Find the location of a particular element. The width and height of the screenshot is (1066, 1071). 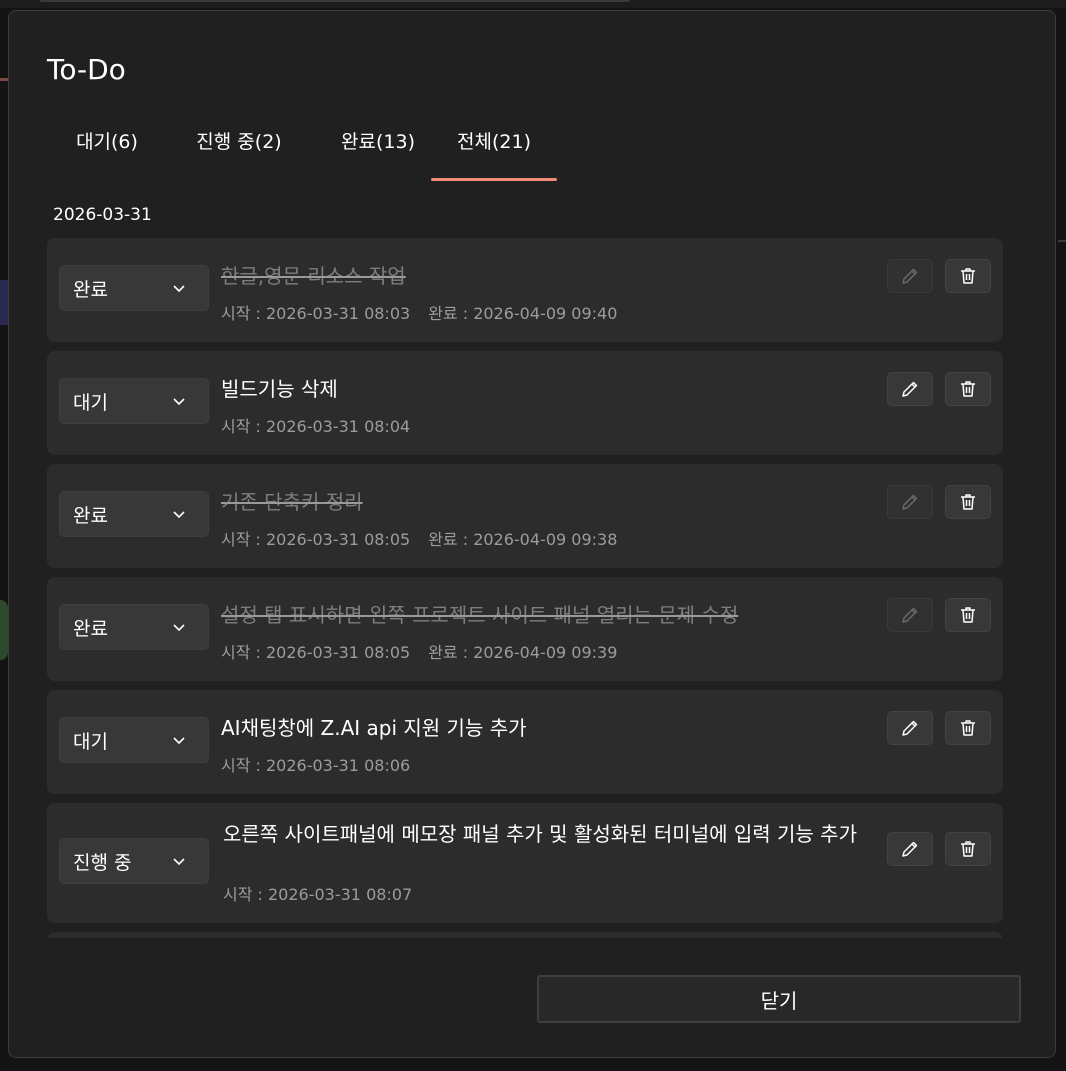

tab-bar: 대기(6) 진행 중(2) 완료(13) 전체(21) is located at coordinates (327, 157).